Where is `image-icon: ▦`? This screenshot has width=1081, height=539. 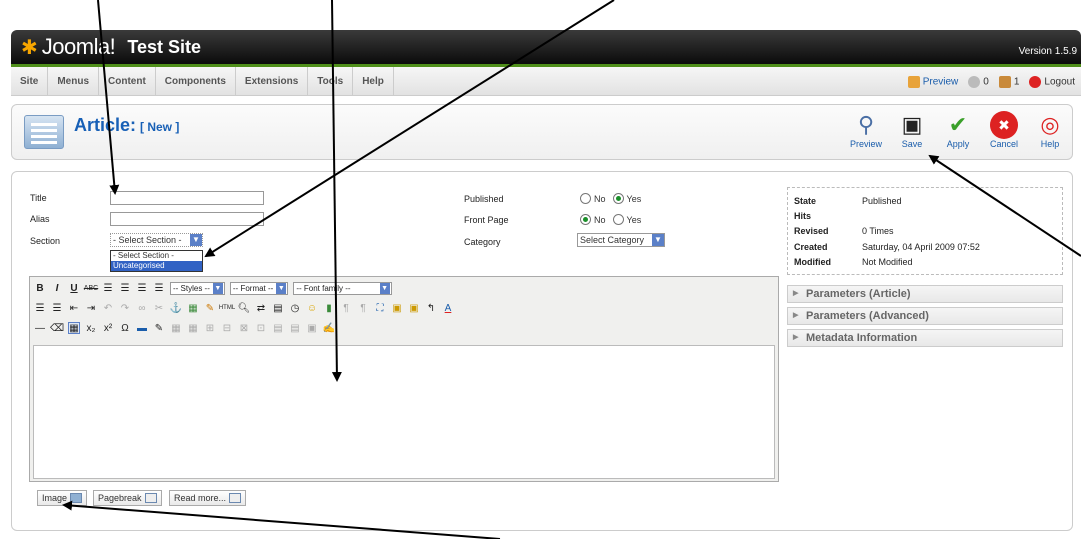
image-icon: ▦ is located at coordinates (193, 308).